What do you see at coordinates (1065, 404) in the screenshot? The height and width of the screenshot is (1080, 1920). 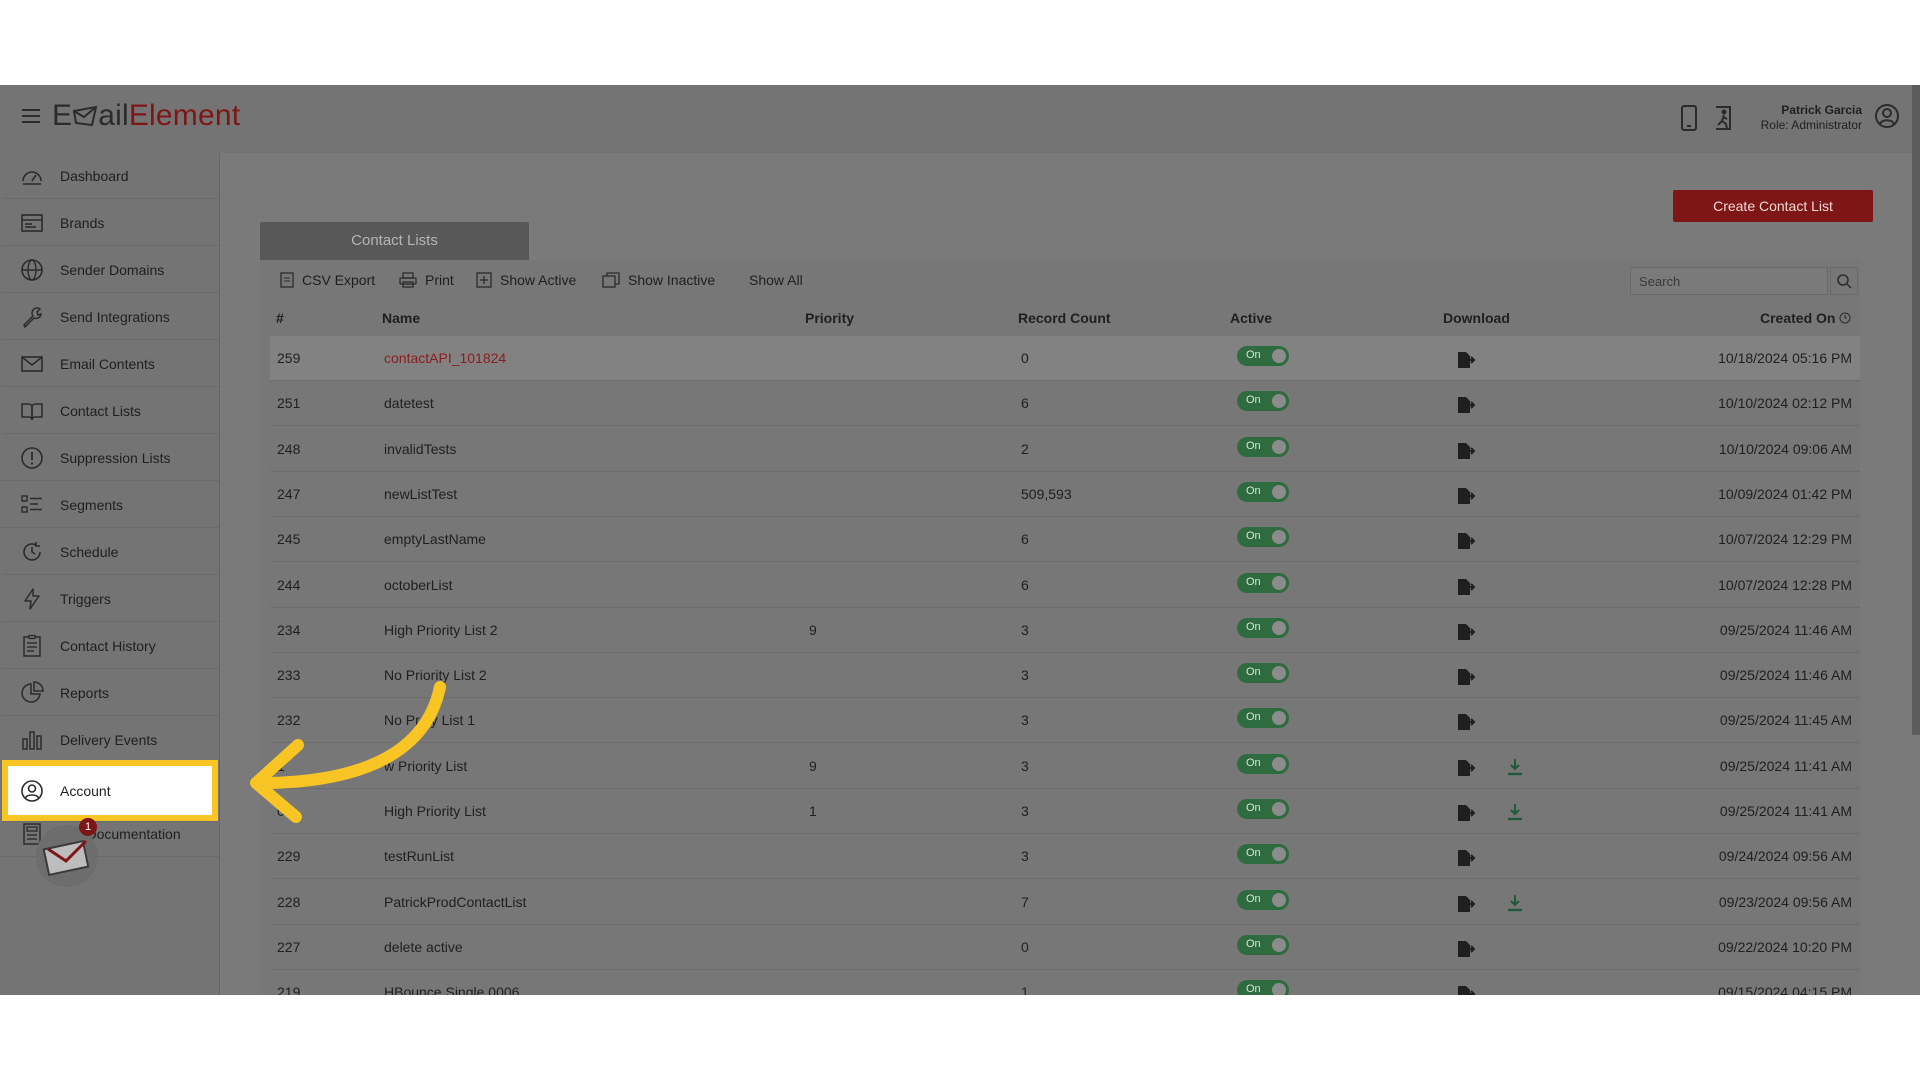 I see `table-row: 251 datetest 6 On 10/10/2024 02:12 PM` at bounding box center [1065, 404].